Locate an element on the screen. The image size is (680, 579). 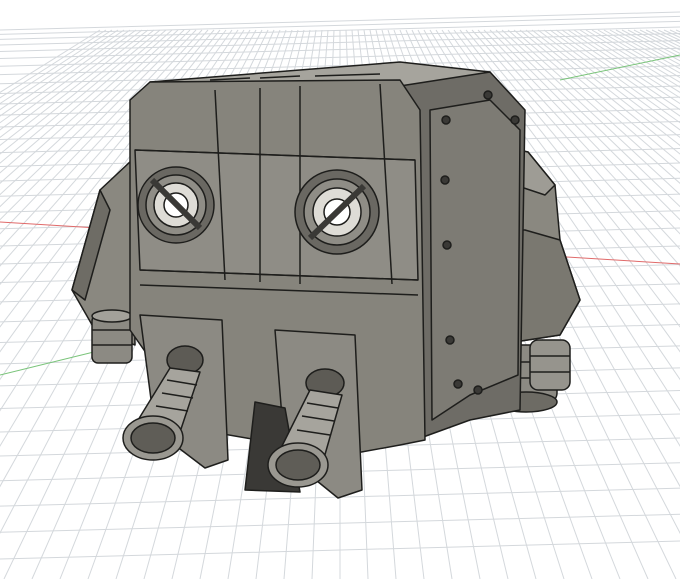
left-foot-thruster is located at coordinates (112, 336).